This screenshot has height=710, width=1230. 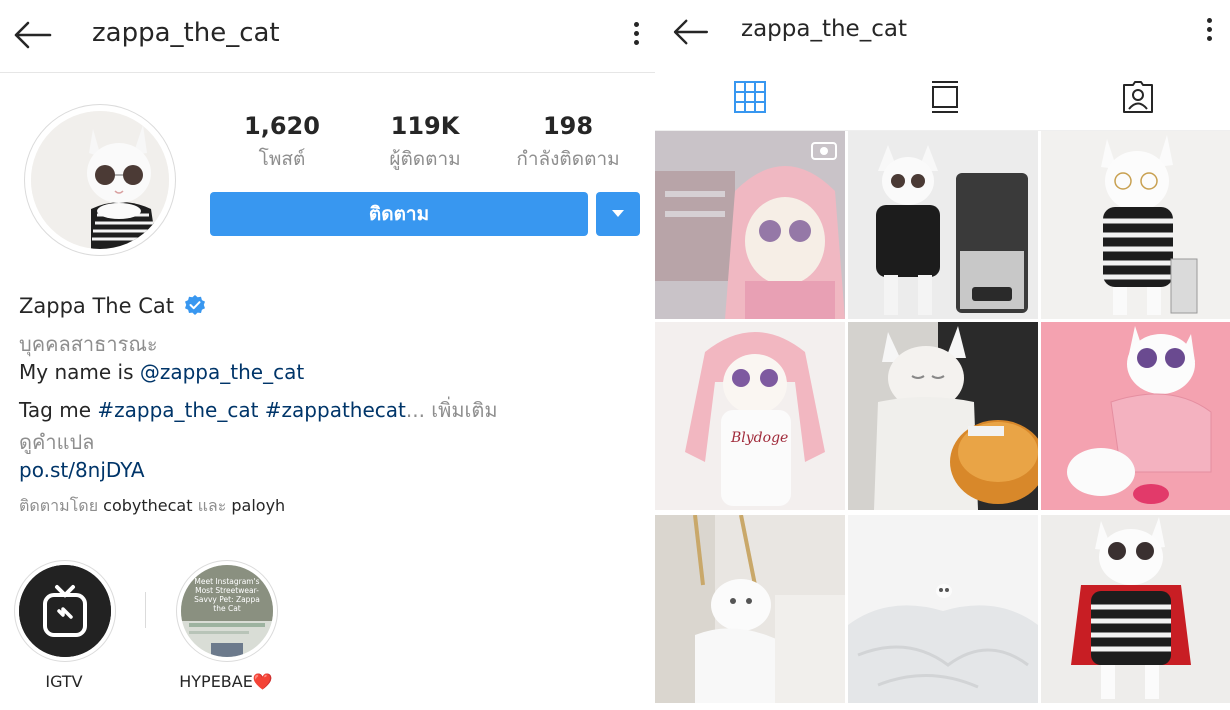 What do you see at coordinates (226, 681) in the screenshot?
I see `highlight-hypebae-label: HYPEBAE❤️` at bounding box center [226, 681].